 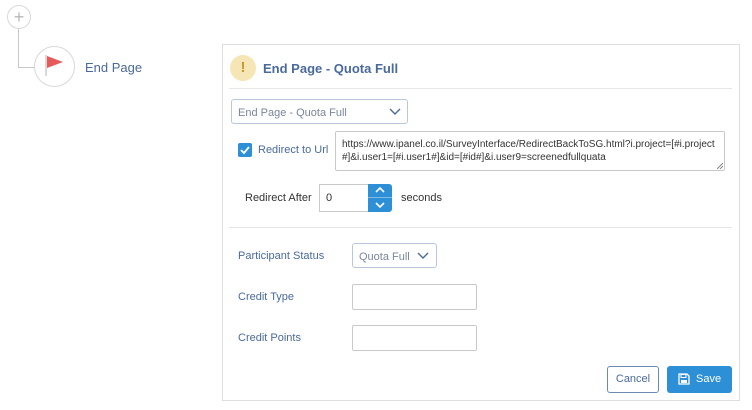 I want to click on flag-icon, so click(x=54, y=65).